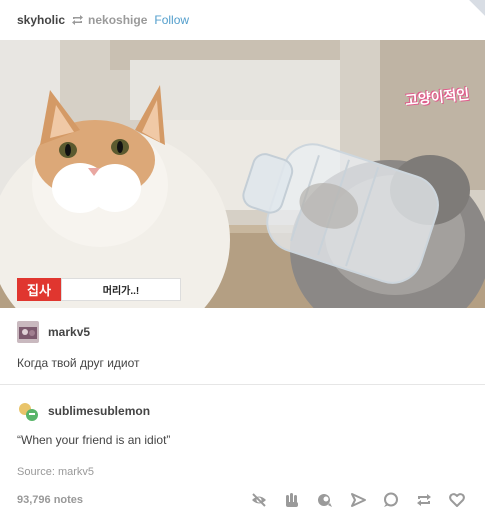 The width and height of the screenshot is (485, 522). I want to click on reply-header: sublimesublemon, so click(83, 411).